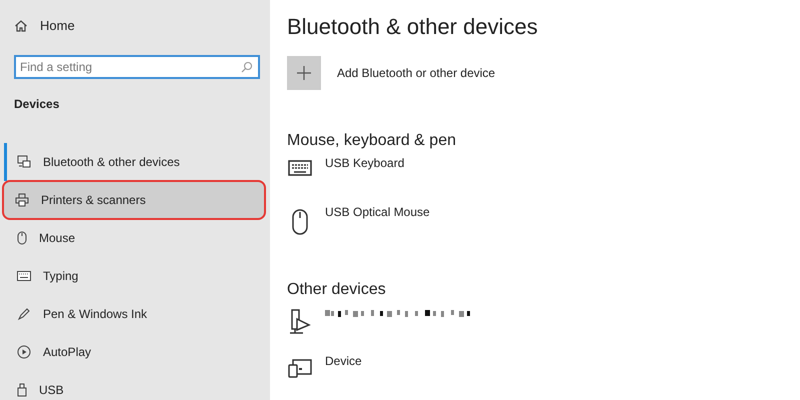 The image size is (800, 400). Describe the element at coordinates (24, 352) in the screenshot. I see `autoplay-icon` at that location.